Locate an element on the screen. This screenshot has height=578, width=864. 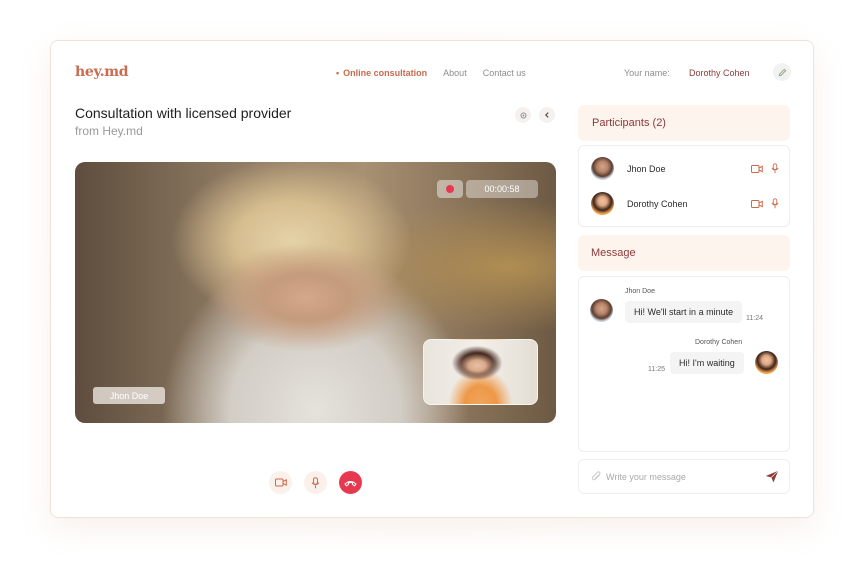
collapse-button is located at coordinates (547, 115).